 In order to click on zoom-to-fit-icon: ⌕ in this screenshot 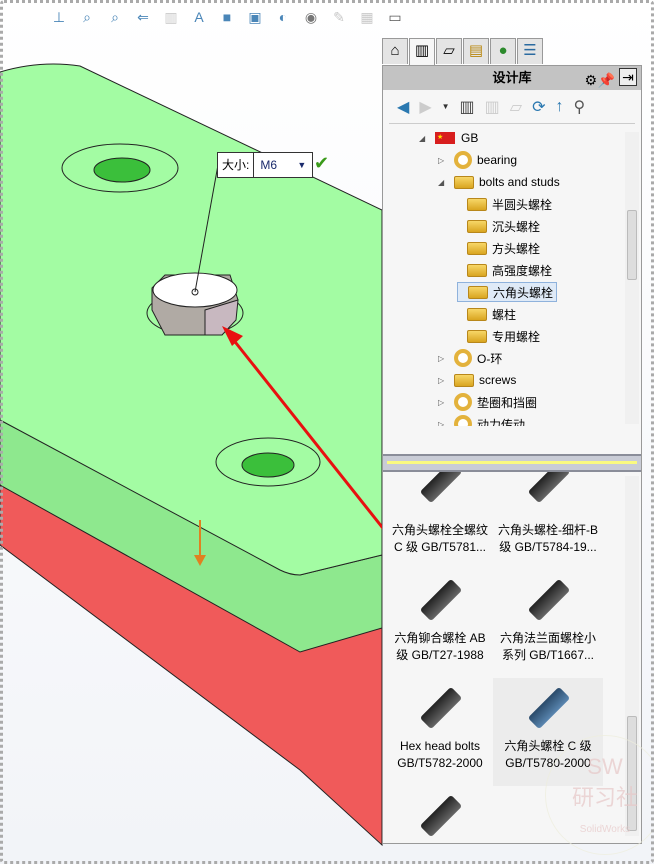, I will do `click(87, 17)`.